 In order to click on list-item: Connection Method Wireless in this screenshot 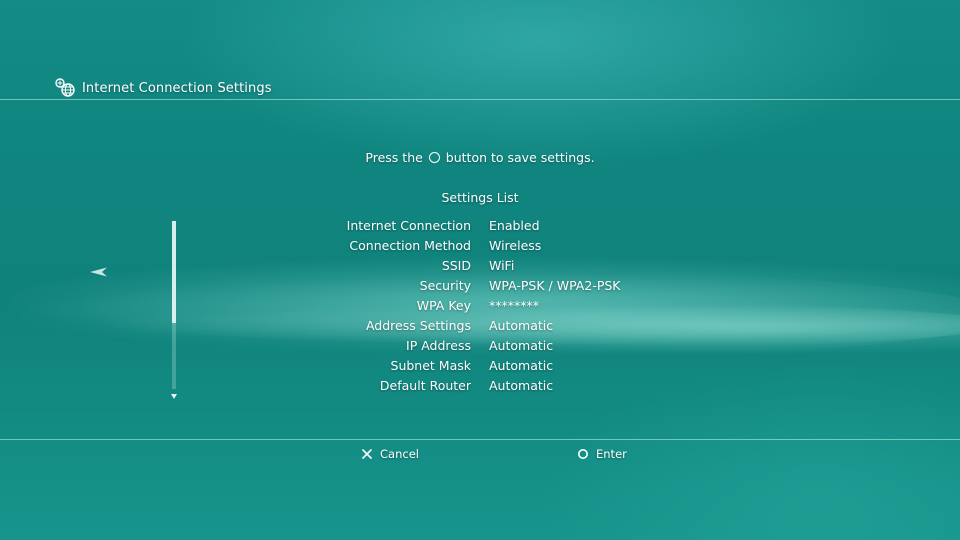, I will do `click(530, 245)`.